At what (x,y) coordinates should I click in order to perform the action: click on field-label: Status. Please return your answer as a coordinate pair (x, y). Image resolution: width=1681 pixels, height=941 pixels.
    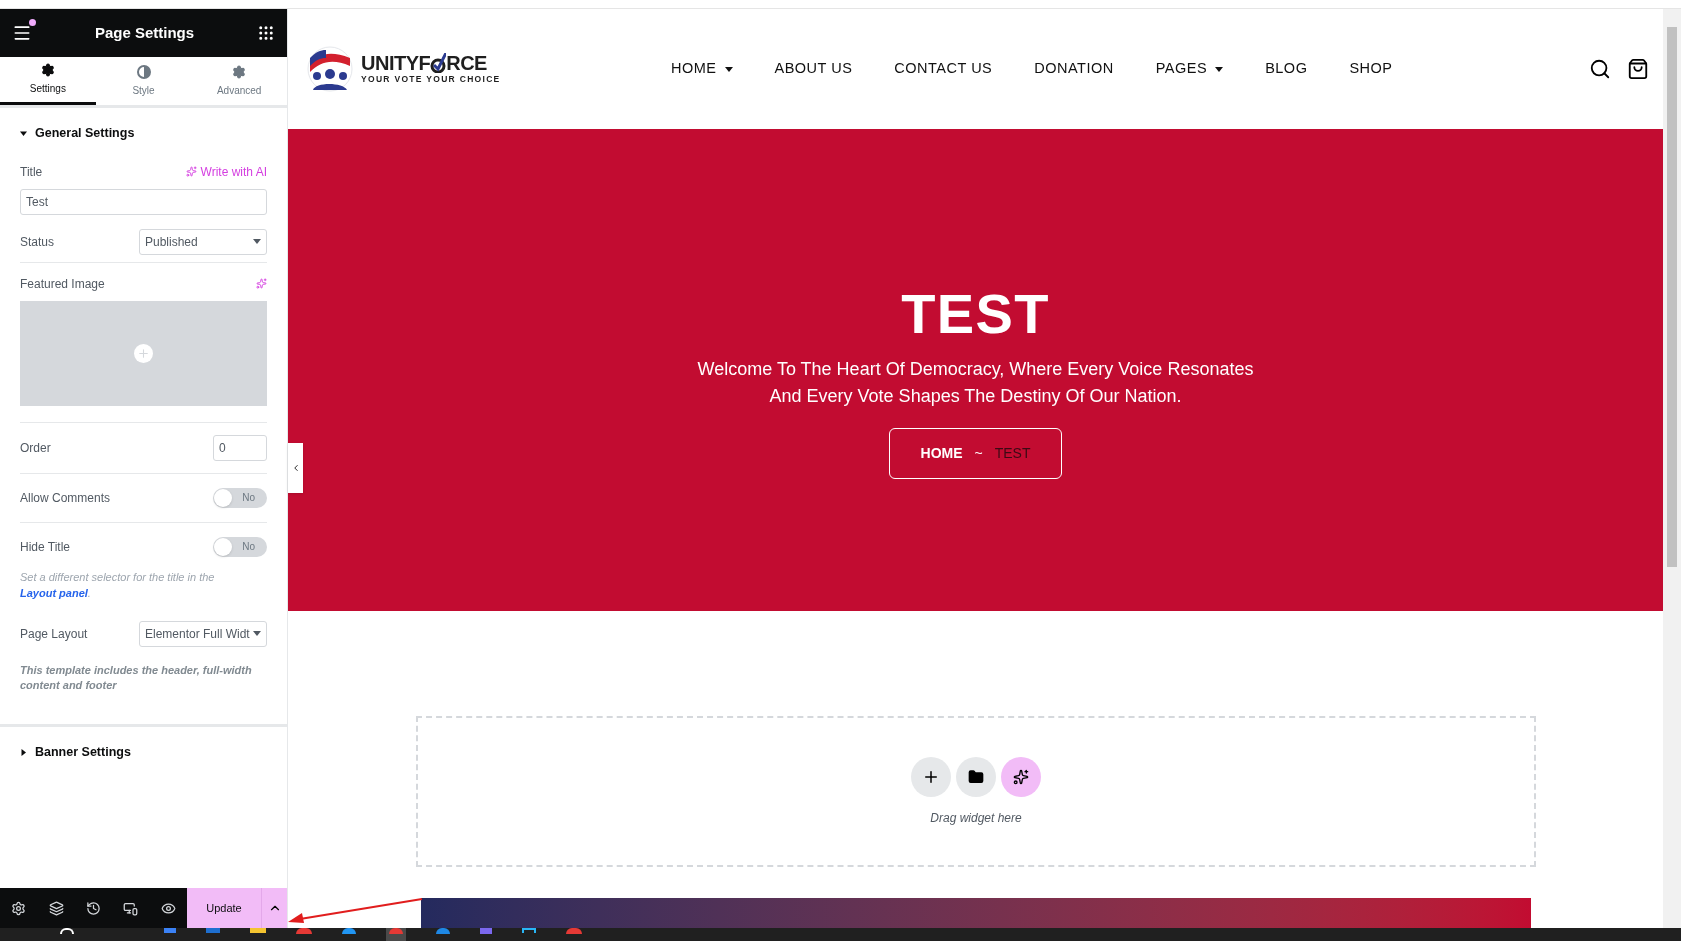
    Looking at the image, I should click on (37, 242).